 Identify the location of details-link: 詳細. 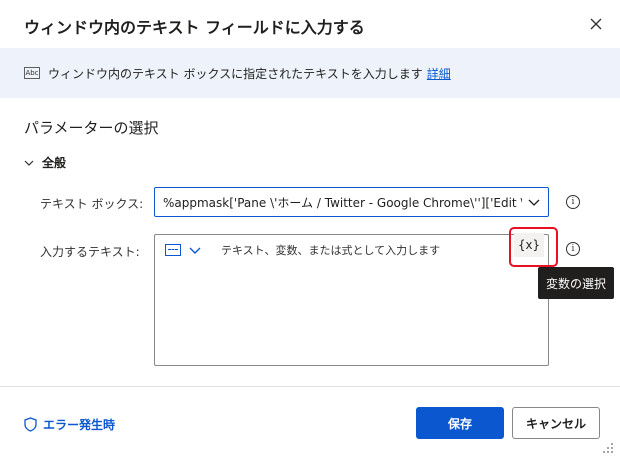
(439, 73).